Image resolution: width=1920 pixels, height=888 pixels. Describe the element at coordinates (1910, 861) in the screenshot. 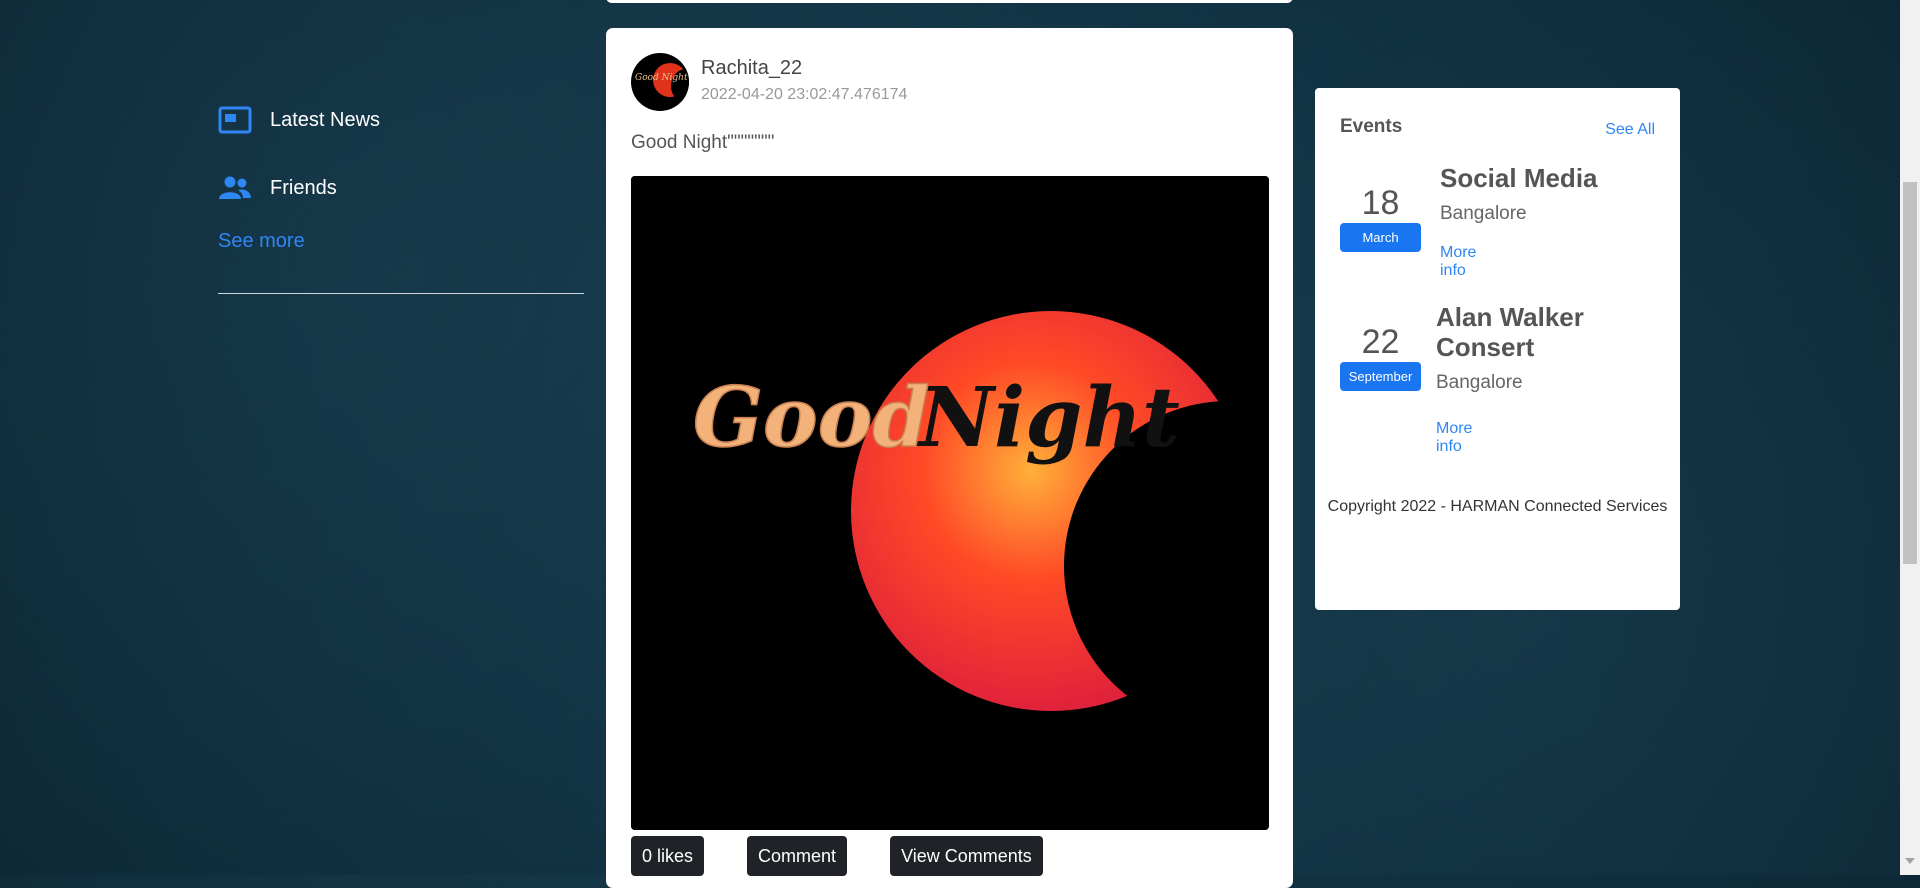

I see `scroll-down-arrow-icon` at that location.